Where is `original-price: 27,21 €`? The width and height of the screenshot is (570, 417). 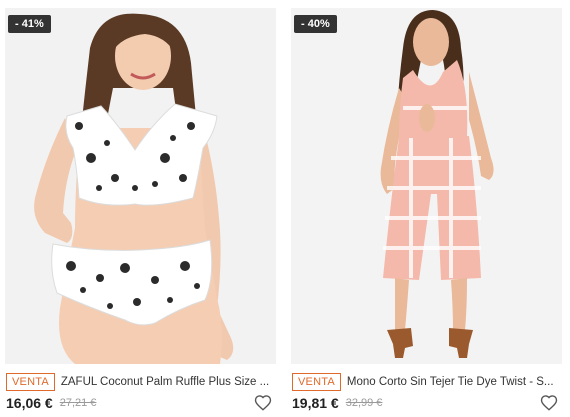 original-price: 27,21 € is located at coordinates (78, 403).